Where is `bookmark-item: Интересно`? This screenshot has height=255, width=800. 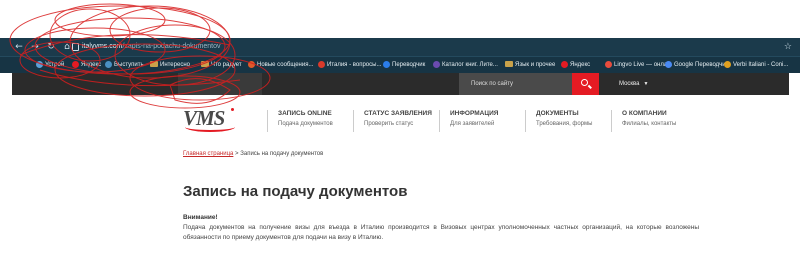
bookmark-item: Интересно is located at coordinates (170, 65).